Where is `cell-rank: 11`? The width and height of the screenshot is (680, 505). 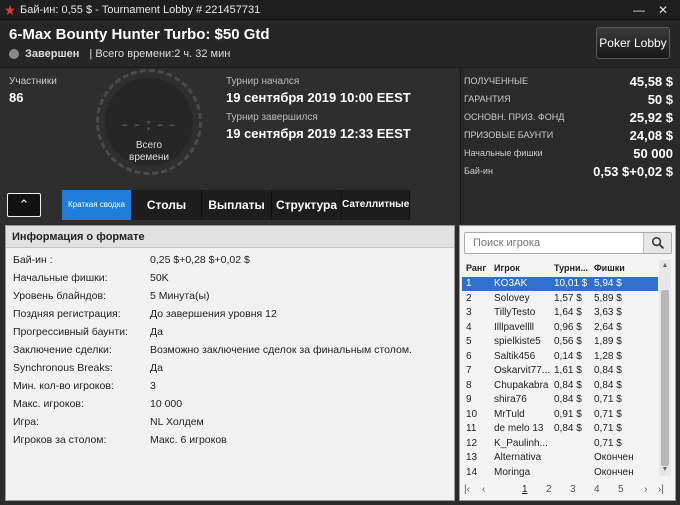 cell-rank: 11 is located at coordinates (471, 428).